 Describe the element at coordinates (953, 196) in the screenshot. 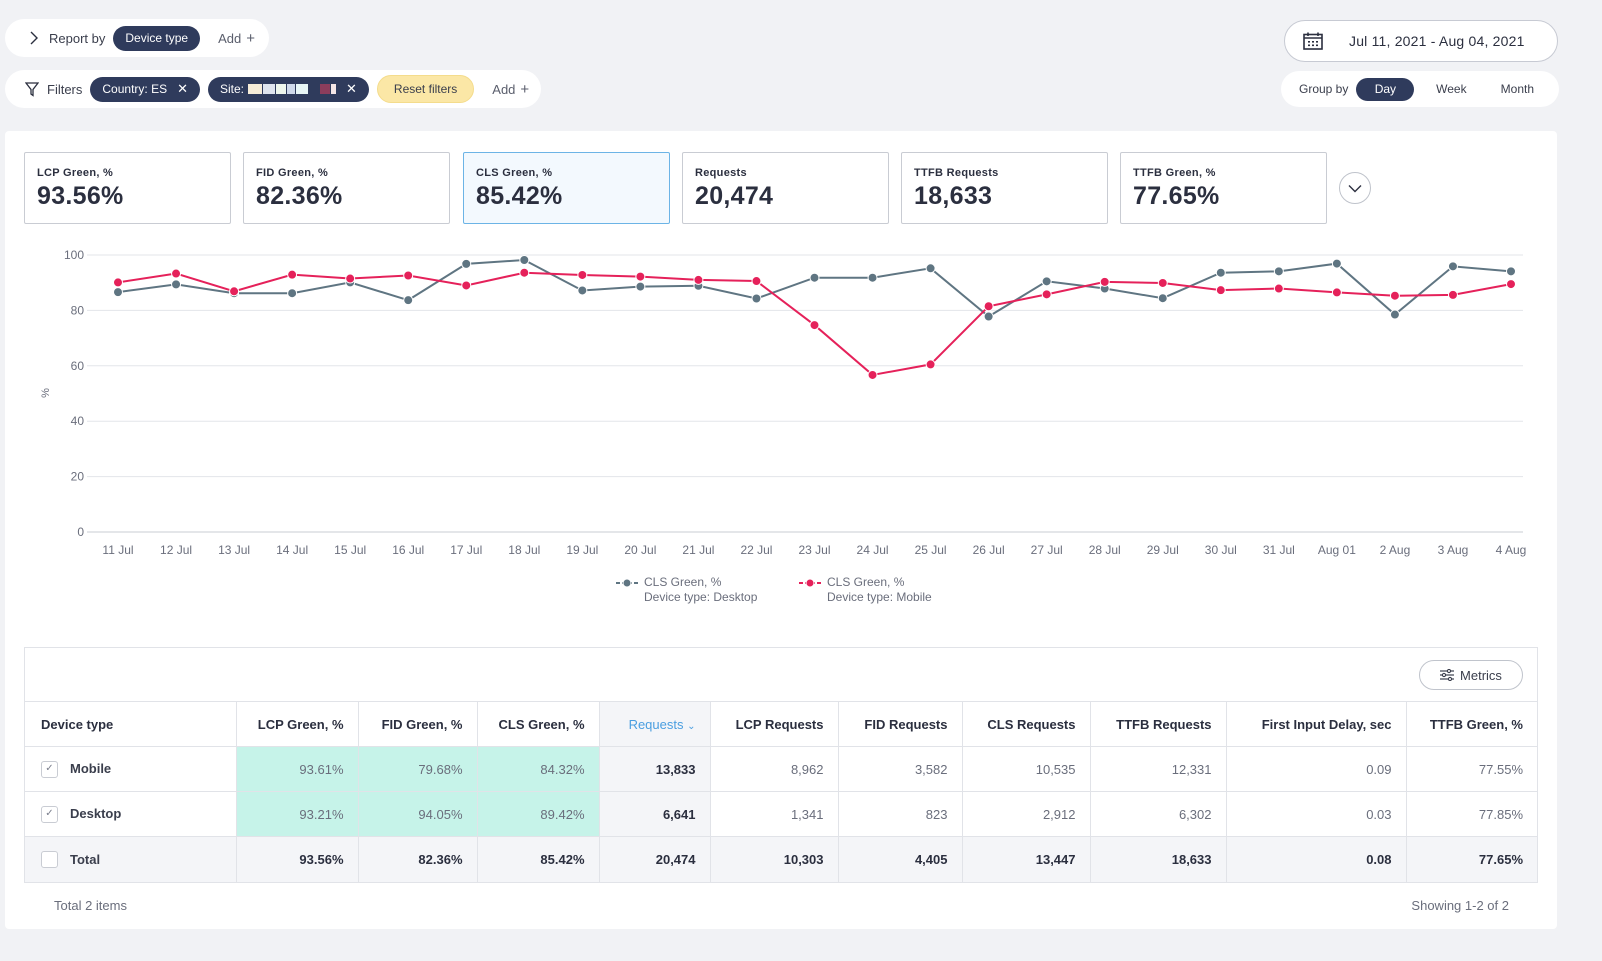

I see `kpi-value: 18,633` at that location.